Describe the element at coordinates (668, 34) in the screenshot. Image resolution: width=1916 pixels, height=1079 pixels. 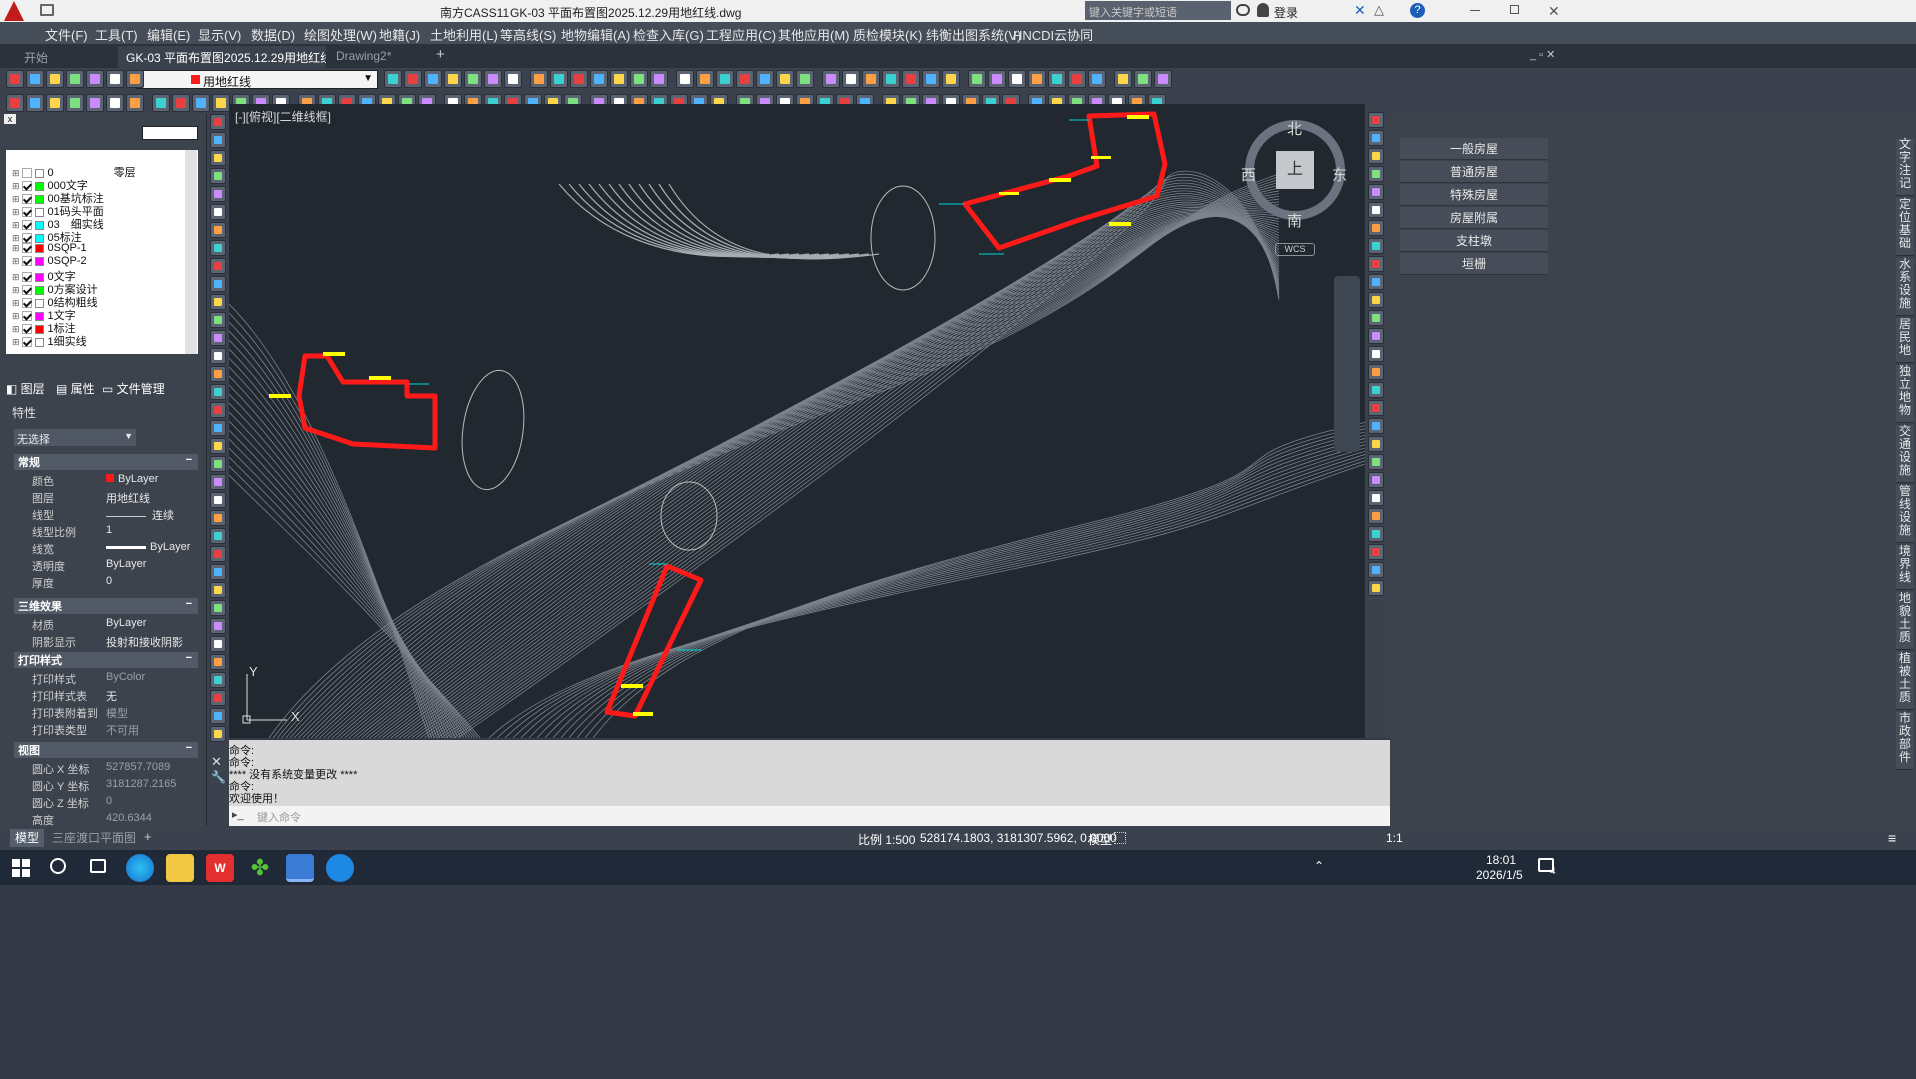
I see `menu-item: 检查入库(G)` at that location.